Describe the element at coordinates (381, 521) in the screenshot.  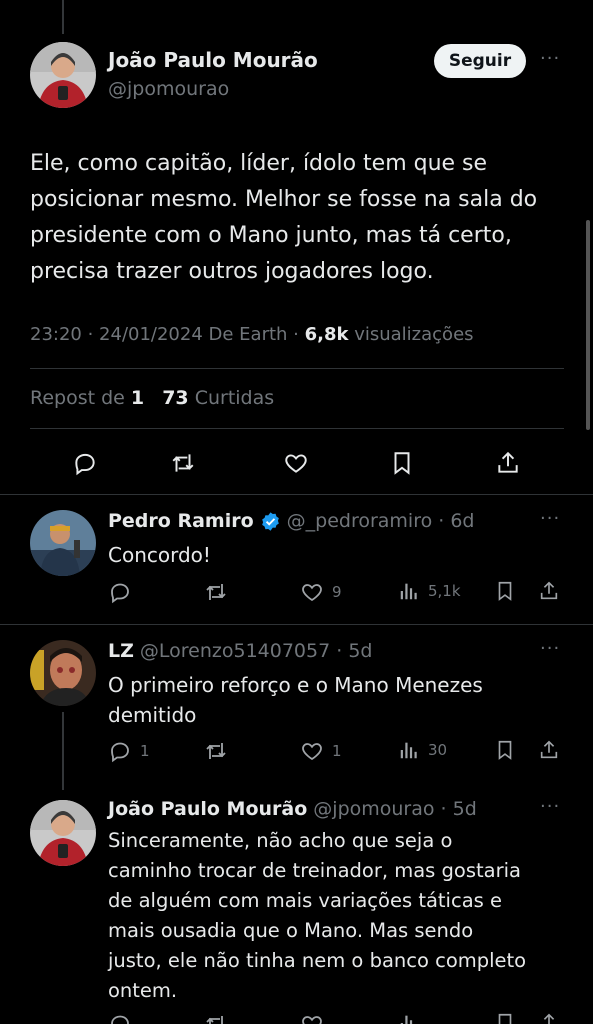
I see `reply-handle-time: @_pedroramiro · 6d` at that location.